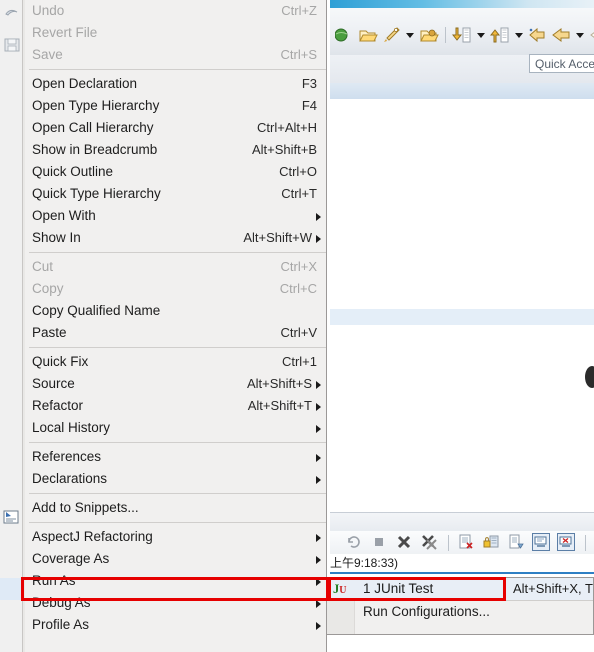  Describe the element at coordinates (298, 54) in the screenshot. I see `menu-item-shortcut: Ctrl+S` at that location.